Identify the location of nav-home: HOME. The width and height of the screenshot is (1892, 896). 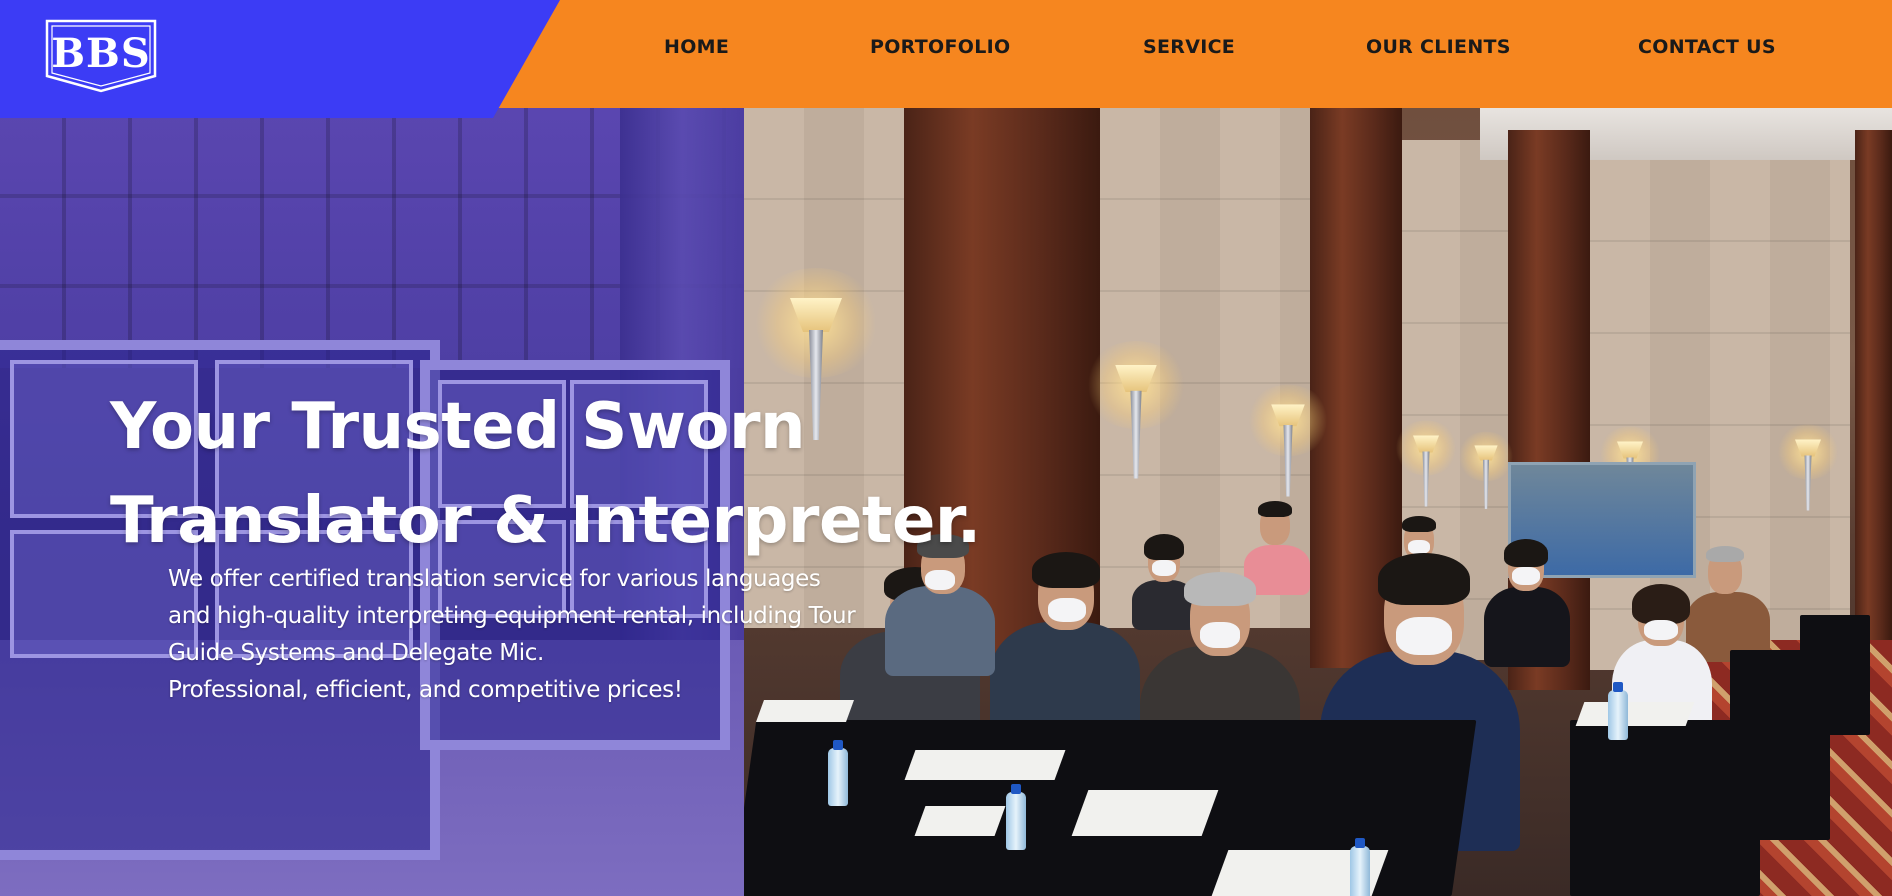
(696, 47).